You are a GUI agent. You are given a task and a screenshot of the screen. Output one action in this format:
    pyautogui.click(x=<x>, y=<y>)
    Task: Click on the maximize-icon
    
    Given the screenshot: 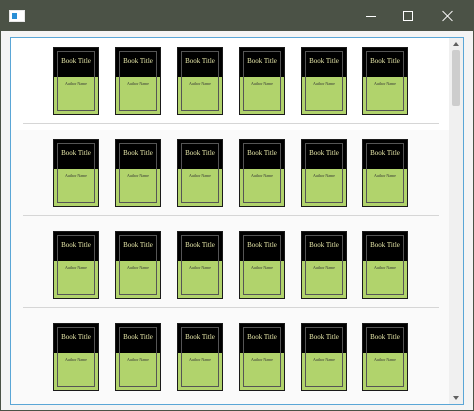 What is the action you would take?
    pyautogui.click(x=408, y=16)
    